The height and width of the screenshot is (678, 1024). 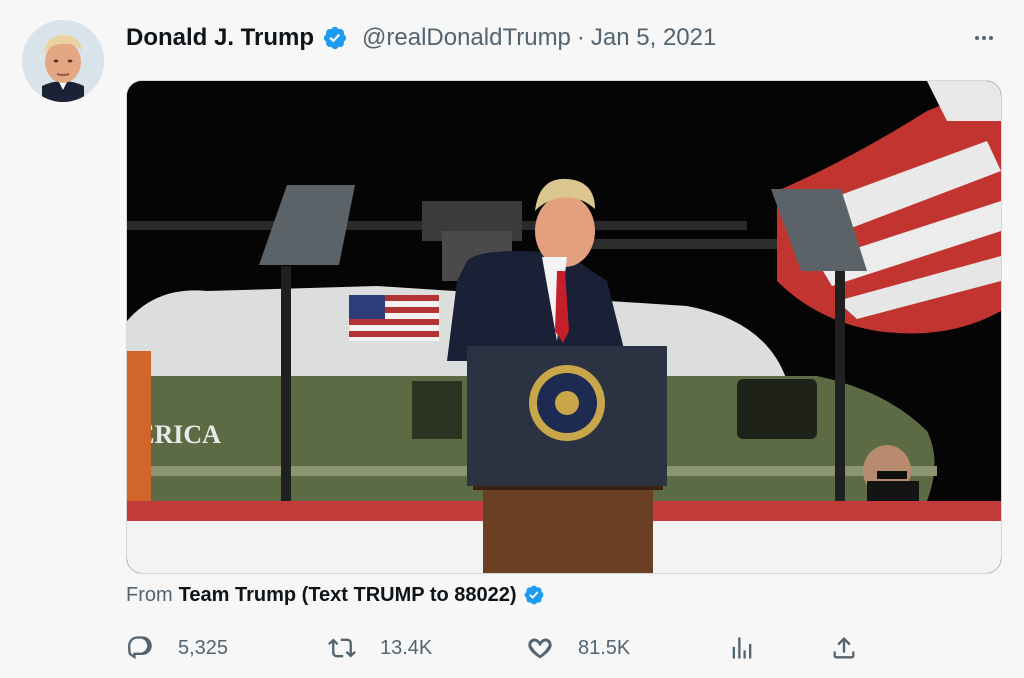 What do you see at coordinates (540, 648) in the screenshot?
I see `heart-icon` at bounding box center [540, 648].